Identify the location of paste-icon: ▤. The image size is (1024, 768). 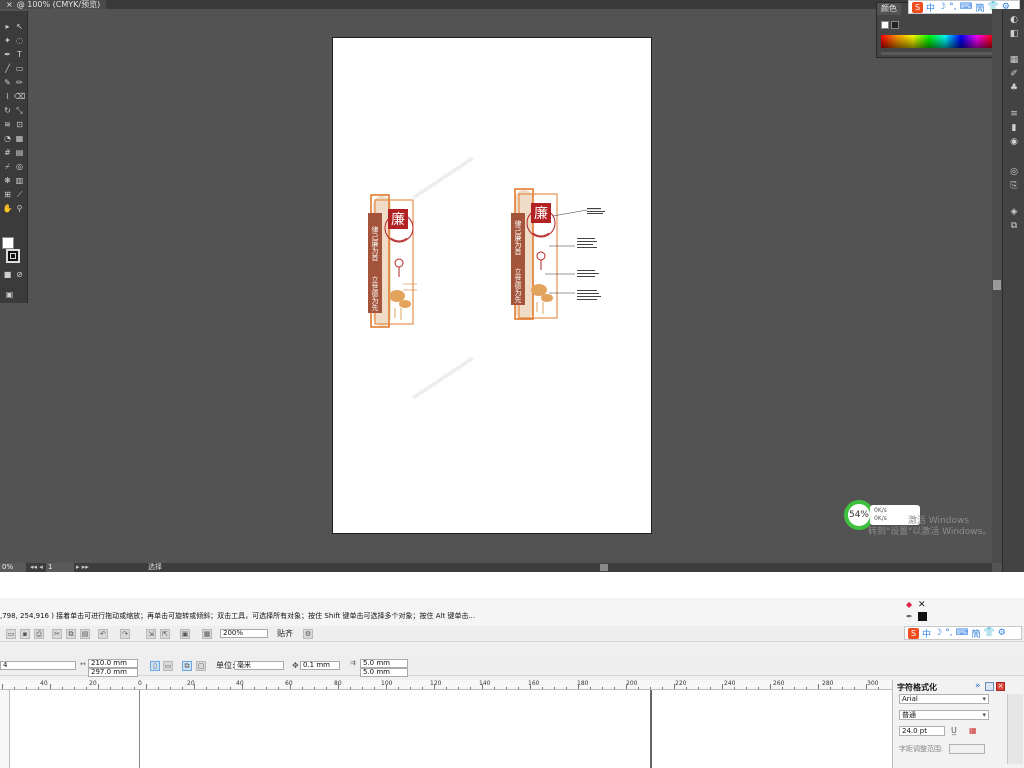
(85, 634).